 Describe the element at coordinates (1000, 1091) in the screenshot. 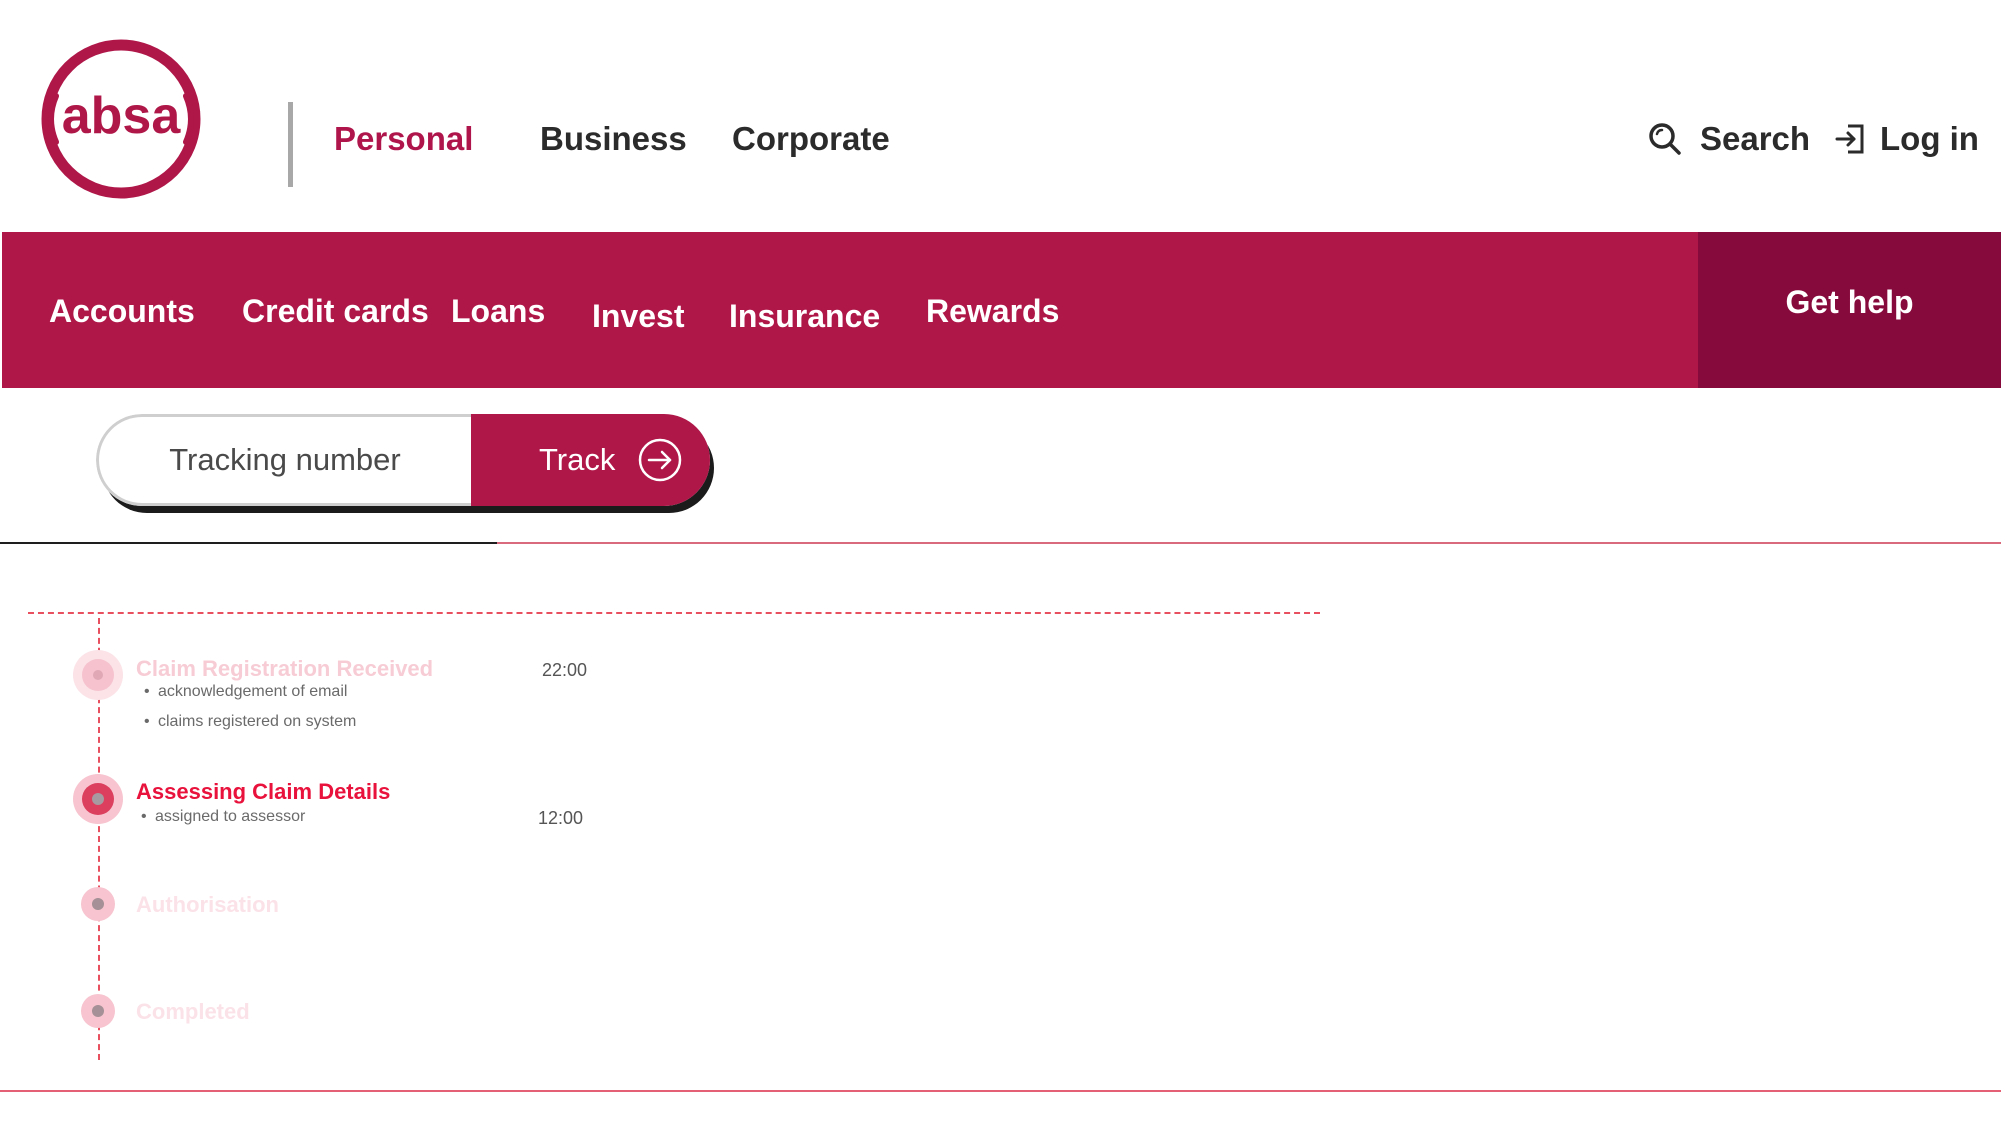

I see `bottom-divider` at that location.